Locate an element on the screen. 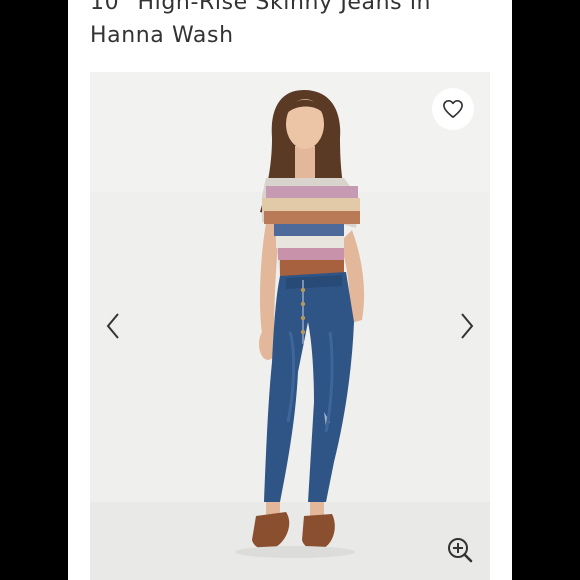 The height and width of the screenshot is (580, 580). heart-icon is located at coordinates (453, 109).